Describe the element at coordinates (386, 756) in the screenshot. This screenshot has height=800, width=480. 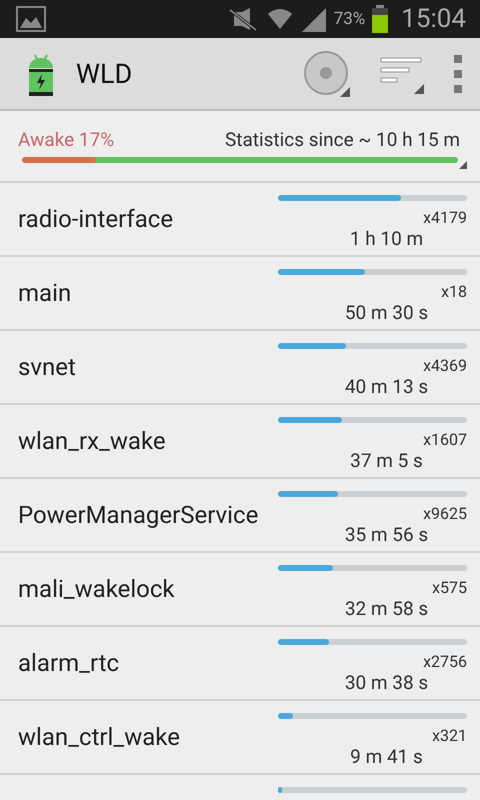
I see `wake-duration: 9 m 41 s` at that location.